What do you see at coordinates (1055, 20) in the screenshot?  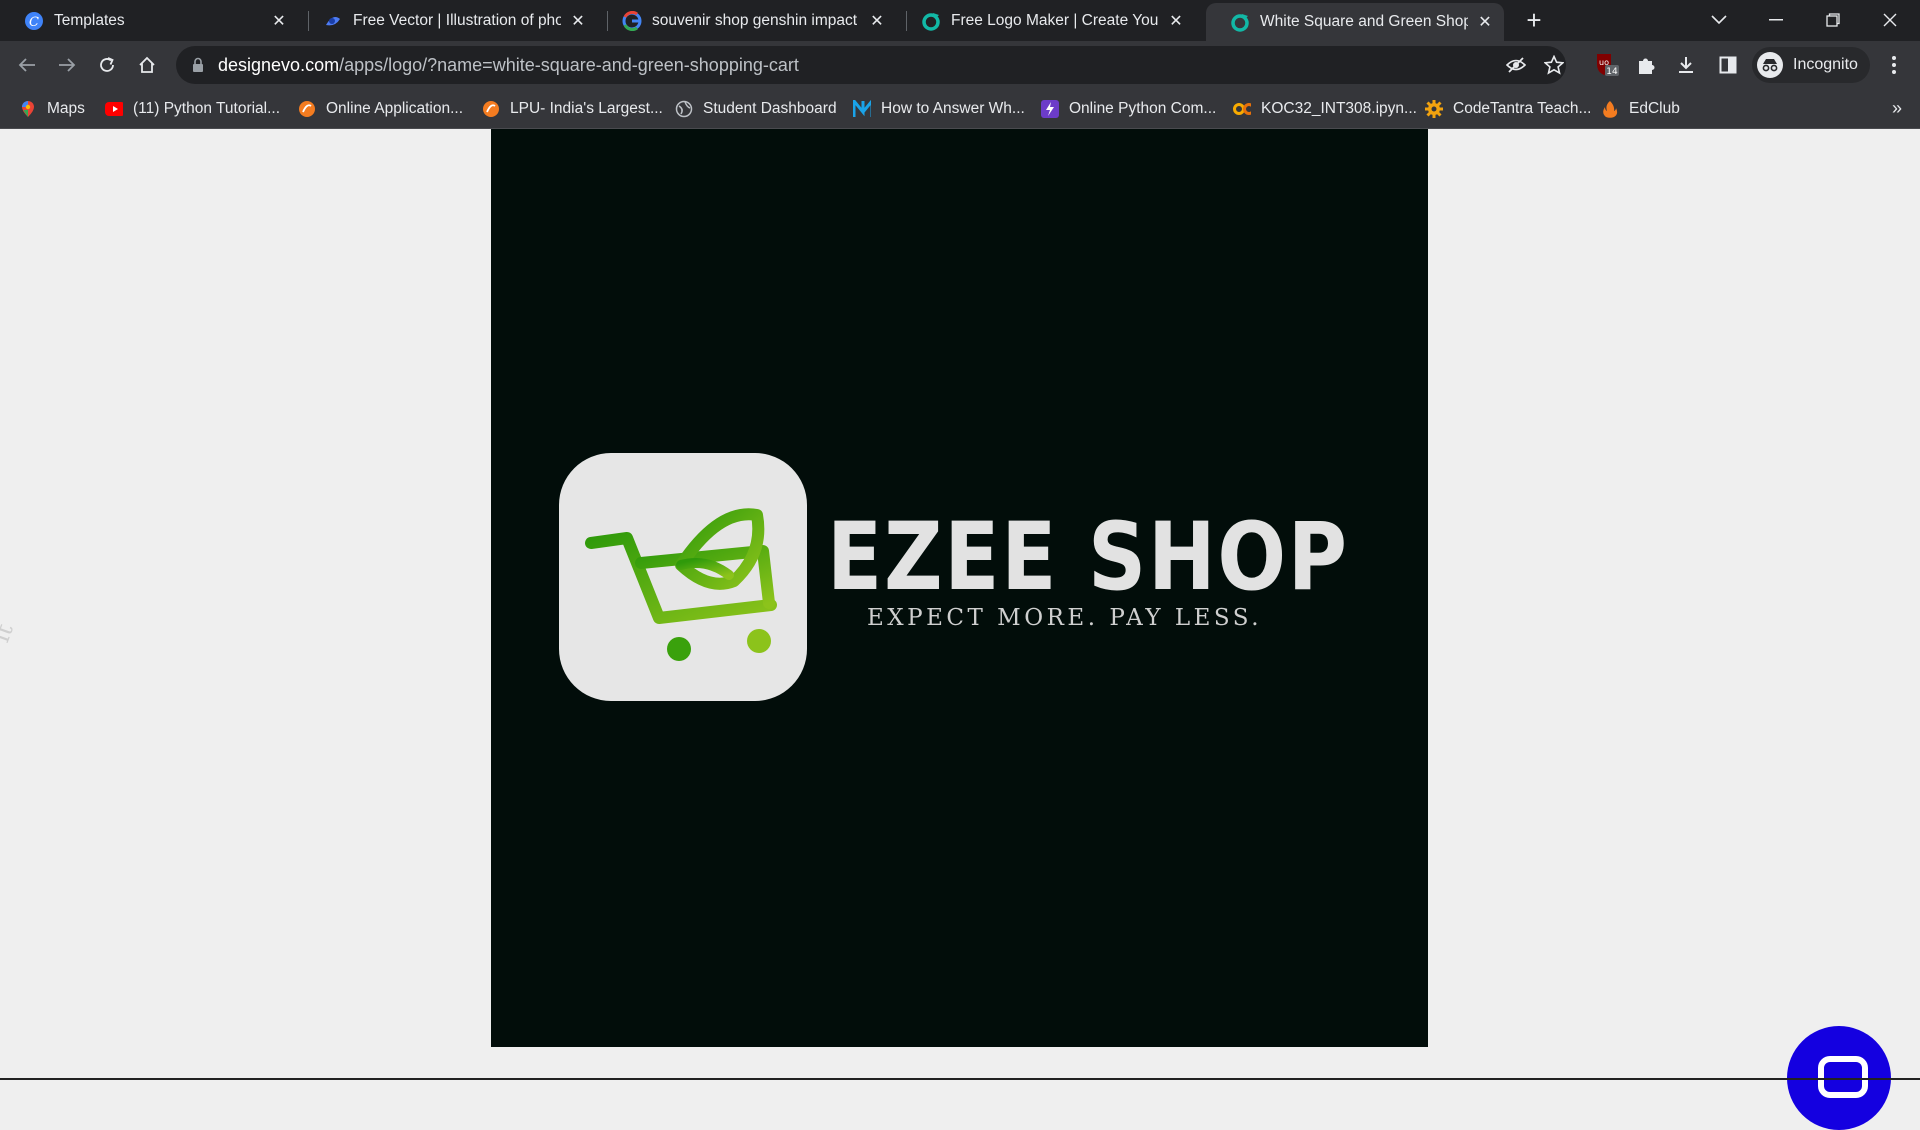 I see `tab-title: Free Logo Maker | Create Your Lo` at bounding box center [1055, 20].